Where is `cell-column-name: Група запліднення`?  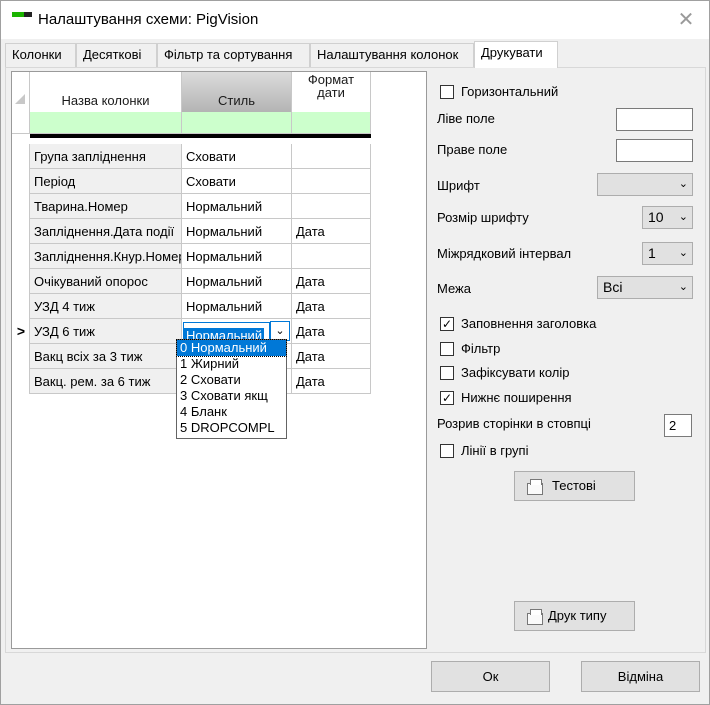 cell-column-name: Група запліднення is located at coordinates (106, 156).